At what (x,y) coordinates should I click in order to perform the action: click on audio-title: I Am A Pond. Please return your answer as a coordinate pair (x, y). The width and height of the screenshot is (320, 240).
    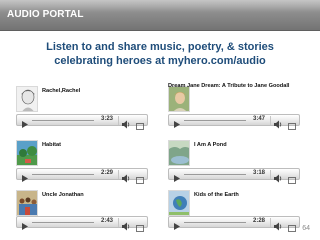
    Looking at the image, I should click on (210, 145).